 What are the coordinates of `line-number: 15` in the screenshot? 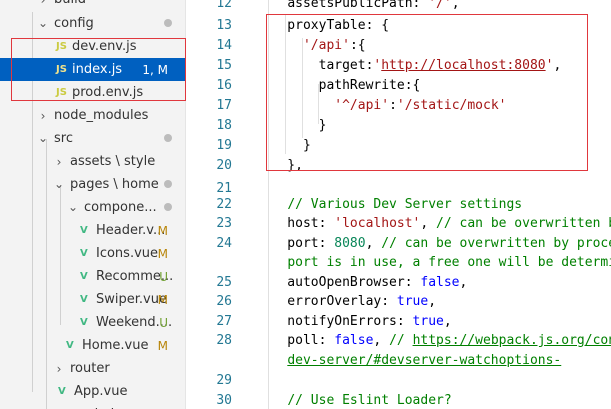 It's located at (224, 65).